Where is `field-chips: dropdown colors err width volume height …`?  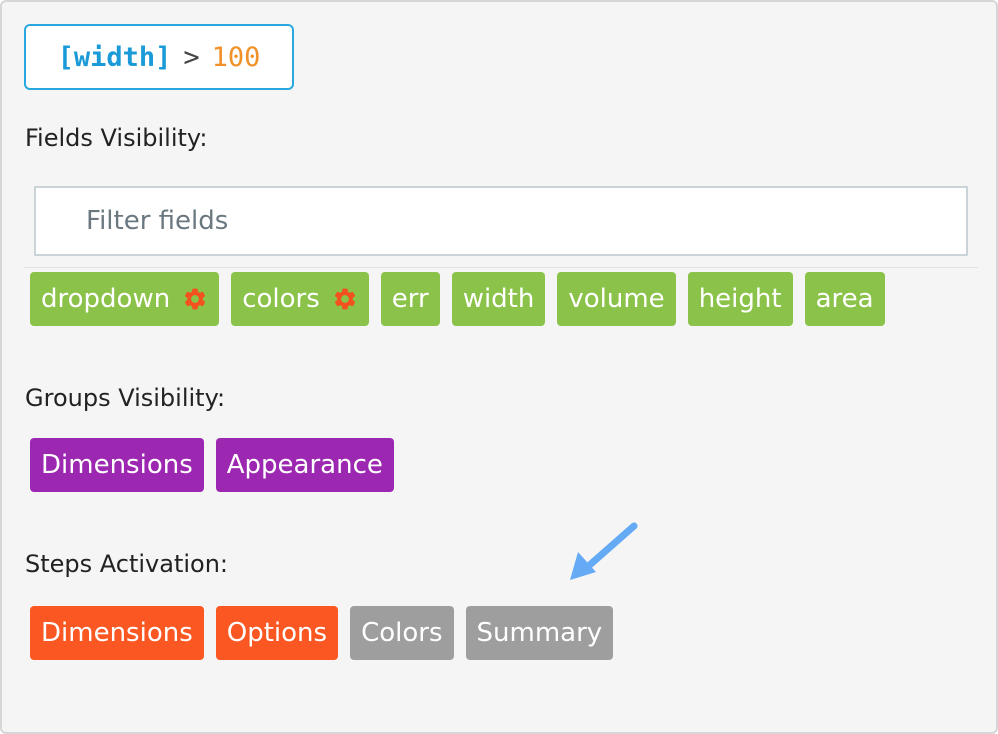
field-chips: dropdown colors err width volume height … is located at coordinates (457, 299).